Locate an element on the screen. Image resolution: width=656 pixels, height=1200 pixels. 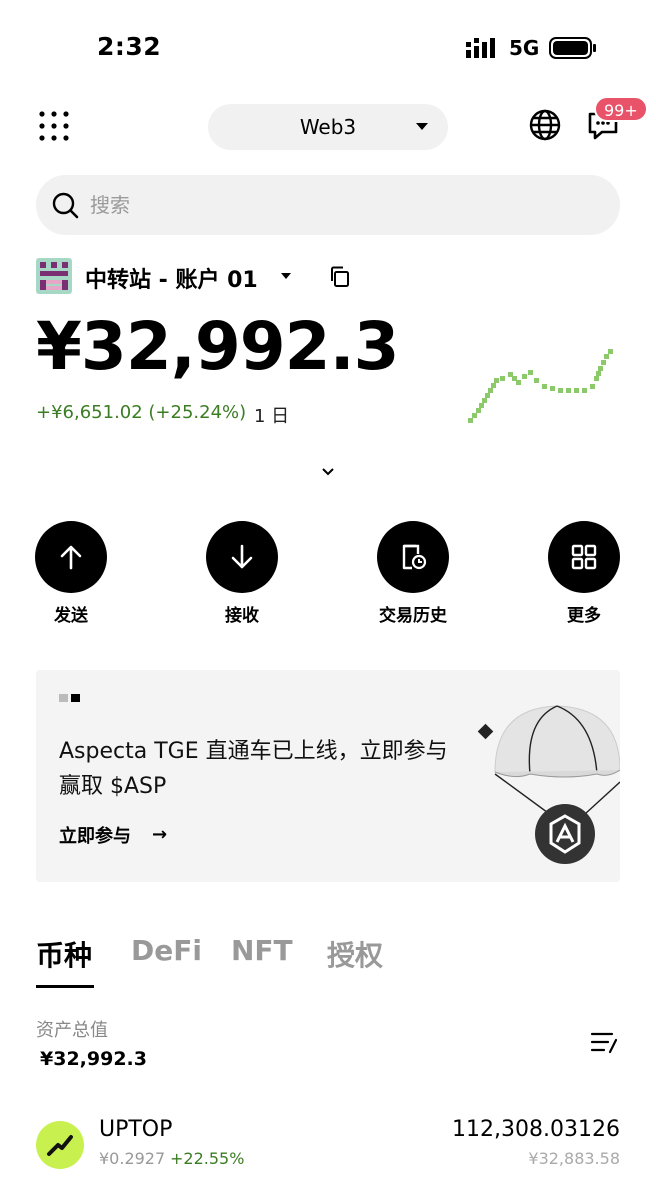
arrow-up-icon is located at coordinates (71, 557).